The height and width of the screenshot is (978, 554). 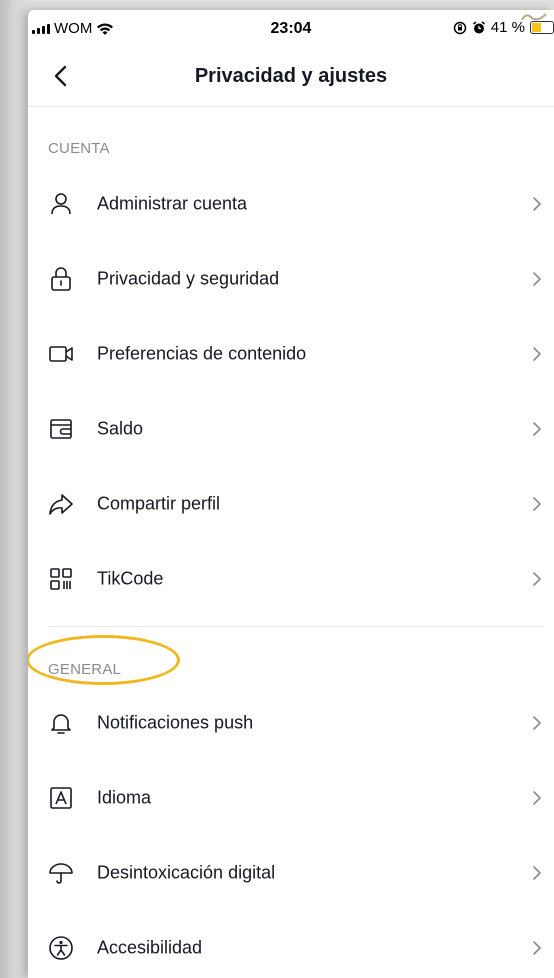 What do you see at coordinates (478, 26) in the screenshot?
I see `alarm-icon` at bounding box center [478, 26].